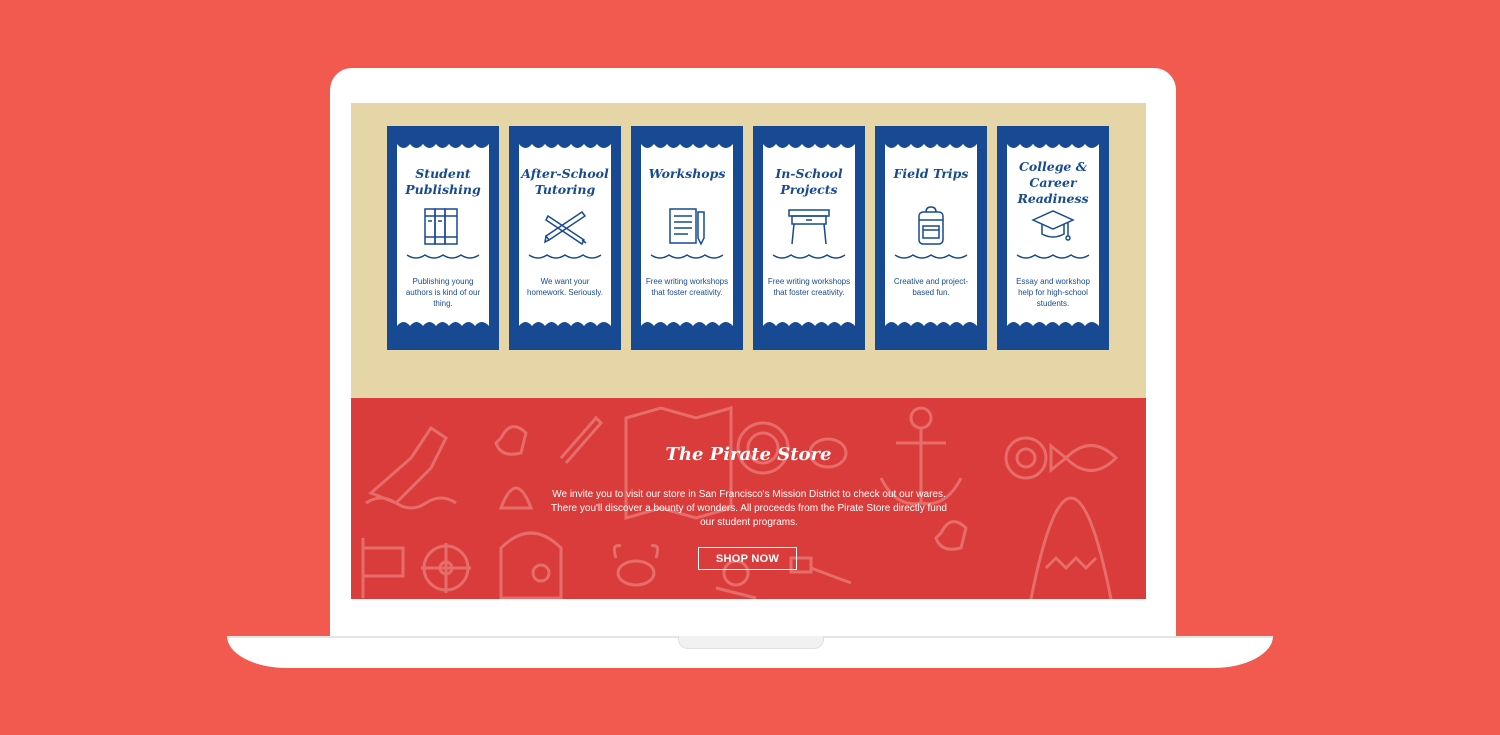 This screenshot has height=735, width=1500. Describe the element at coordinates (931, 173) in the screenshot. I see `card-title: Field Trips` at that location.